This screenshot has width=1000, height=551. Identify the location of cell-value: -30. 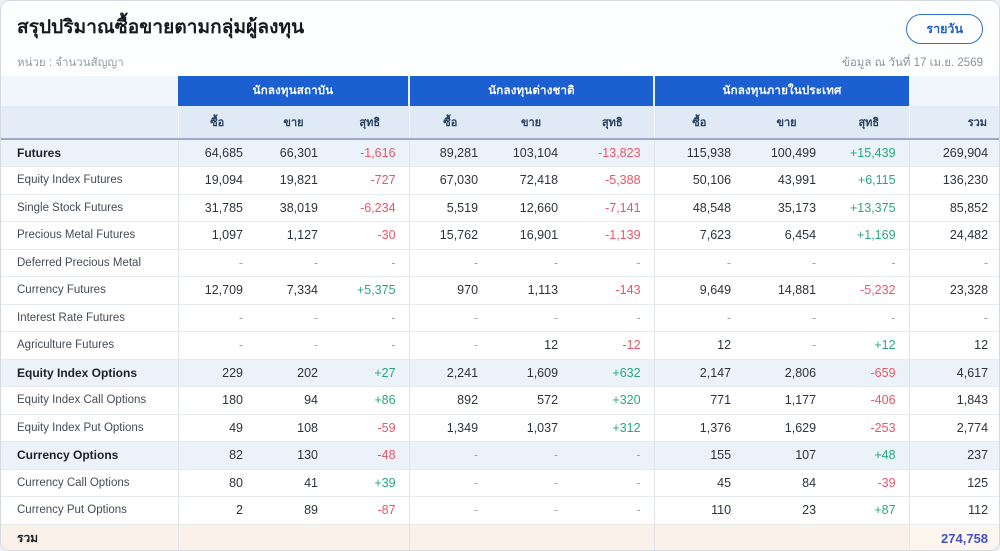
(370, 235).